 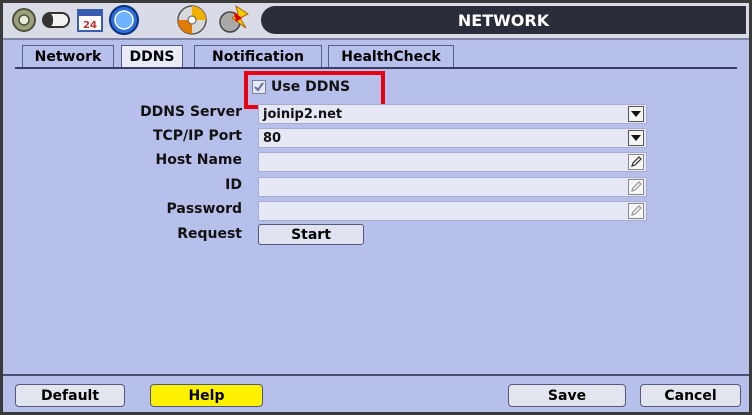 What do you see at coordinates (191, 112) in the screenshot?
I see `ddns-server-label: DDNS Server` at bounding box center [191, 112].